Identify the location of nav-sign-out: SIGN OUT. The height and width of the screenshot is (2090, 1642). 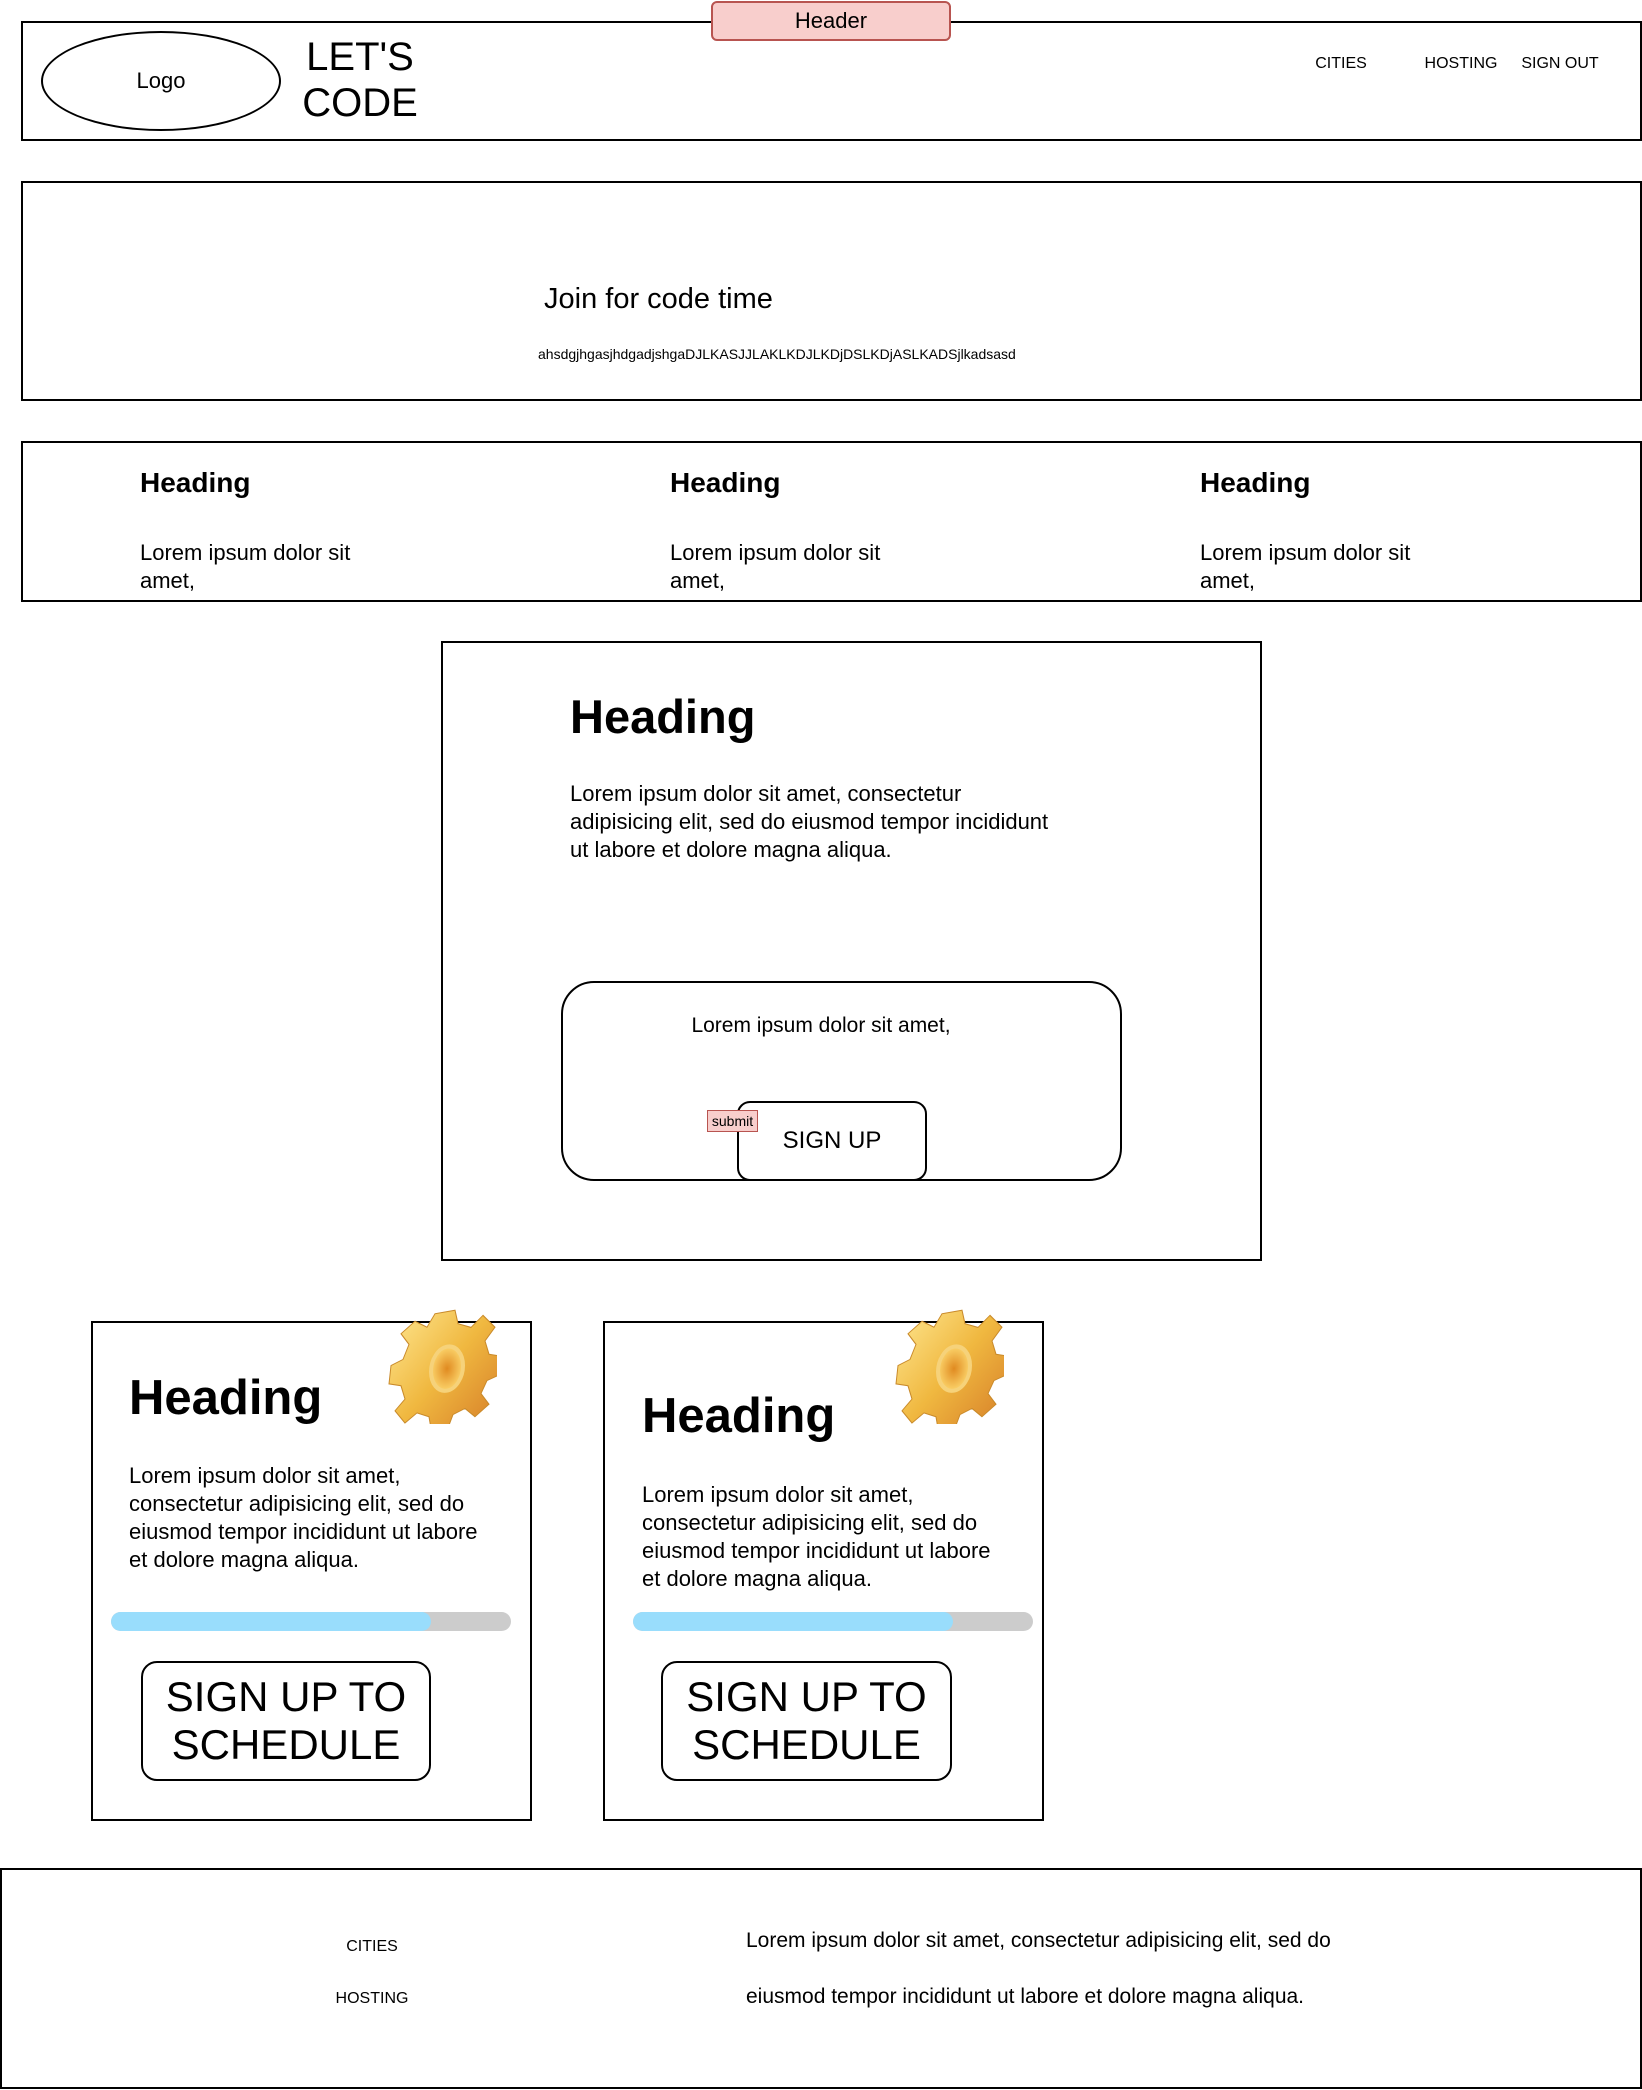
(1559, 64).